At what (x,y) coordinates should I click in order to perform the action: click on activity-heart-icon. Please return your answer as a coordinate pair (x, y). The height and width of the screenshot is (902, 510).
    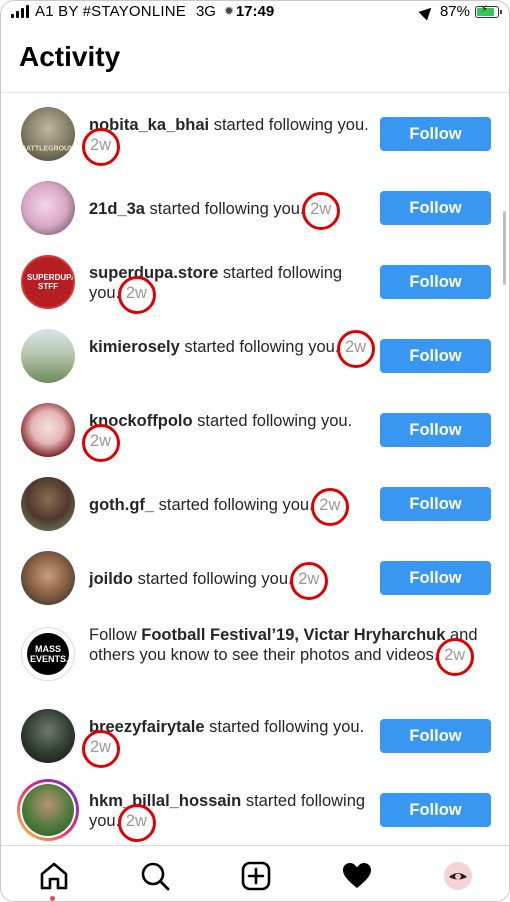
    Looking at the image, I should click on (357, 876).